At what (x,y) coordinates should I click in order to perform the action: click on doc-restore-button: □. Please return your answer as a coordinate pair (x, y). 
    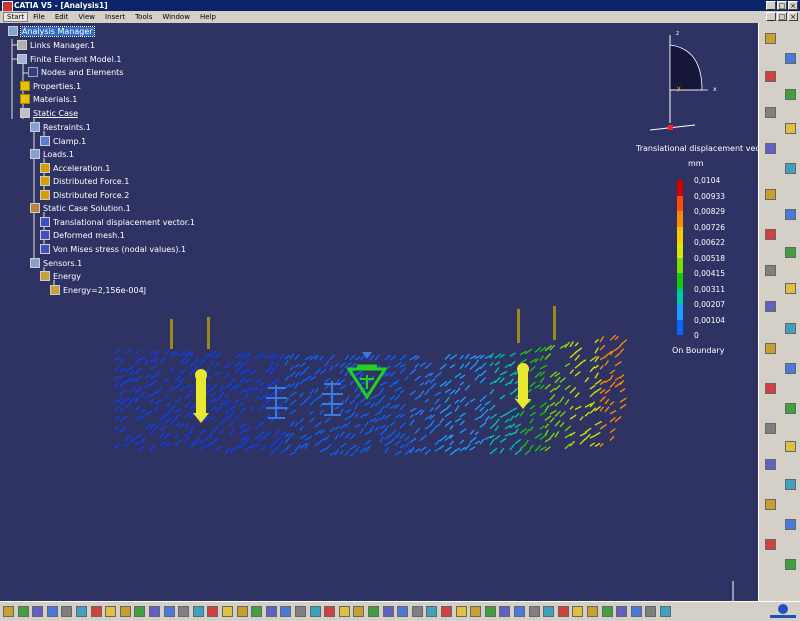
    Looking at the image, I should click on (782, 16).